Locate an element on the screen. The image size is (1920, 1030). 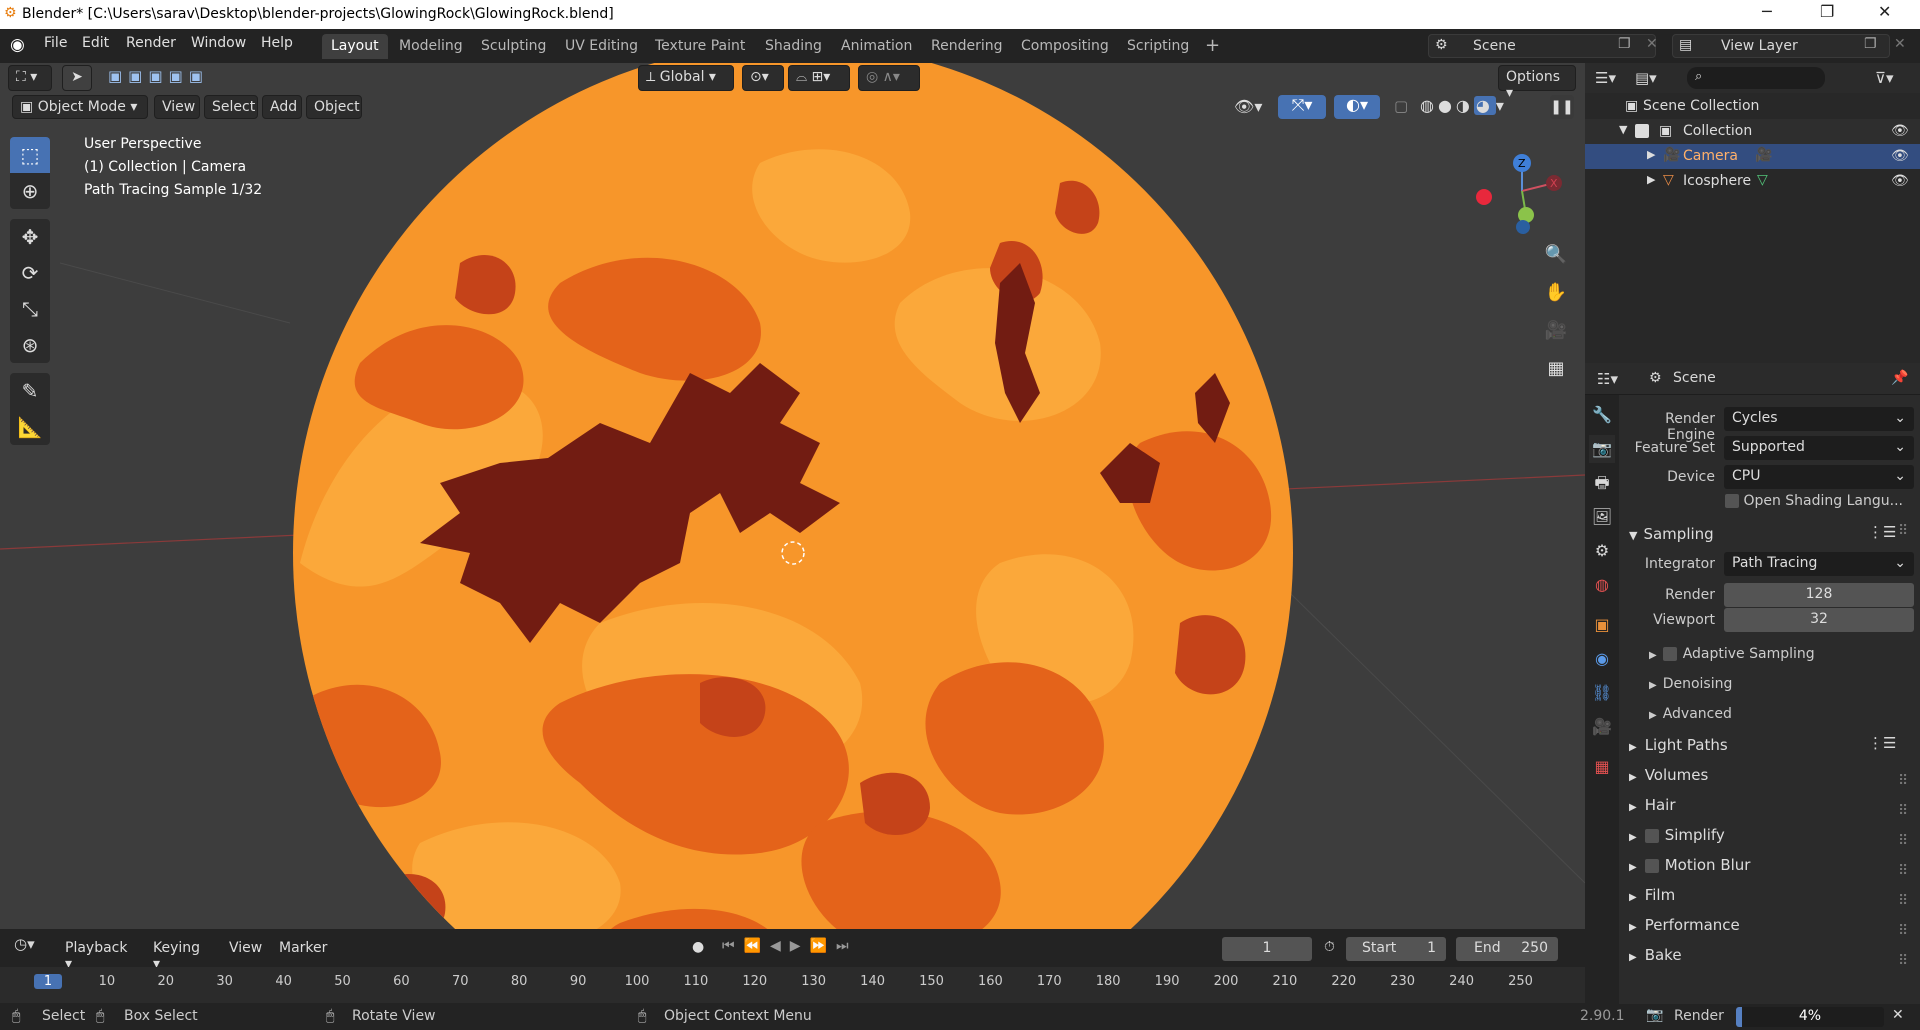
menu-render: Render is located at coordinates (151, 43).